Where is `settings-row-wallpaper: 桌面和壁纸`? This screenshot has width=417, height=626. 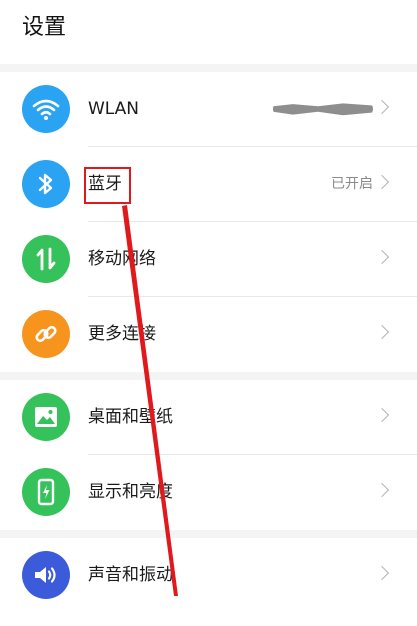 settings-row-wallpaper: 桌面和壁纸 is located at coordinates (208, 417).